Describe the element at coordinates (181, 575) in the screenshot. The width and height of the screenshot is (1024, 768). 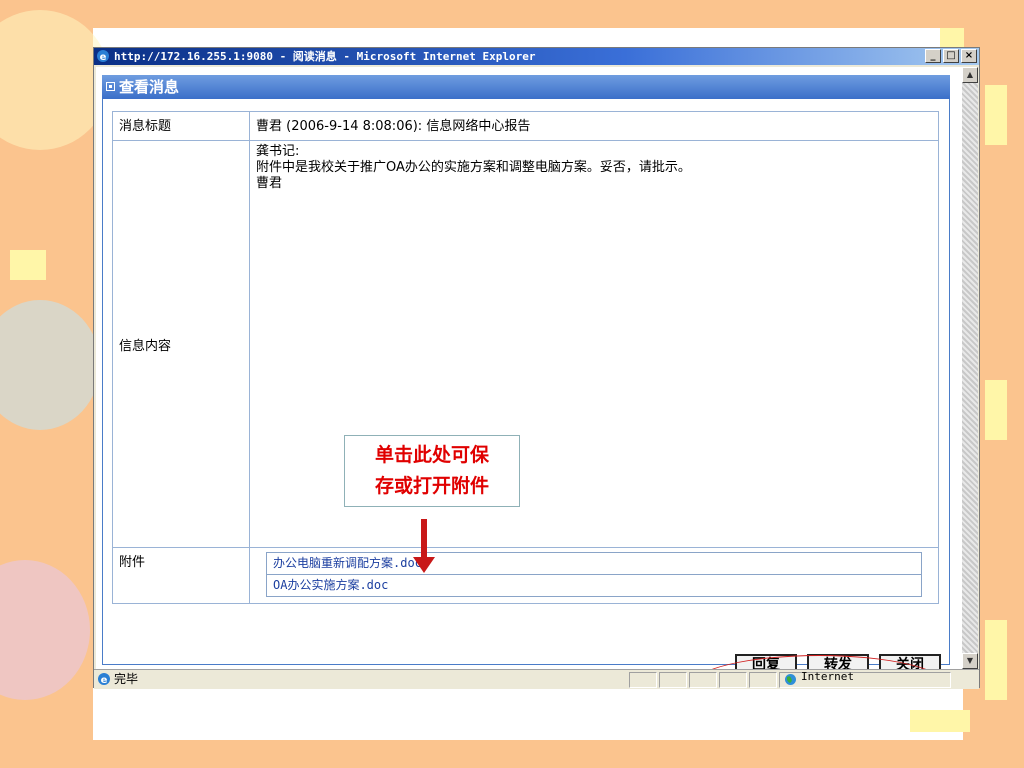
I see `attachments-label: 附件` at that location.